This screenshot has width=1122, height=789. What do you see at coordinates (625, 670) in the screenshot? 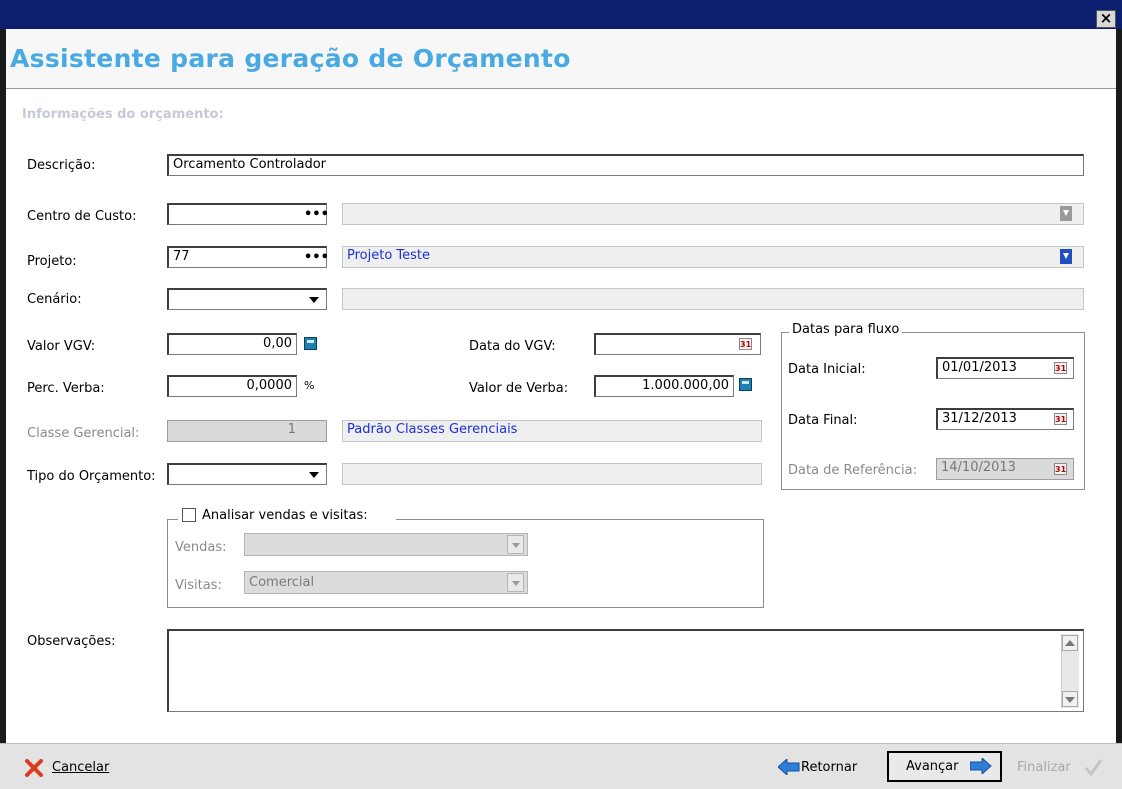
I see `observacoes-textarea` at bounding box center [625, 670].